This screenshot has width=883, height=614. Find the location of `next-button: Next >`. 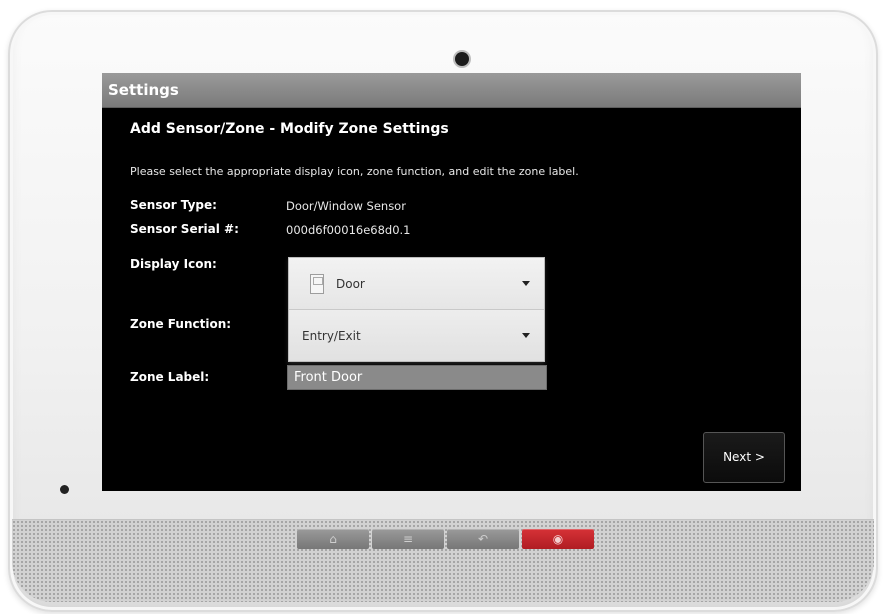

next-button: Next > is located at coordinates (744, 457).